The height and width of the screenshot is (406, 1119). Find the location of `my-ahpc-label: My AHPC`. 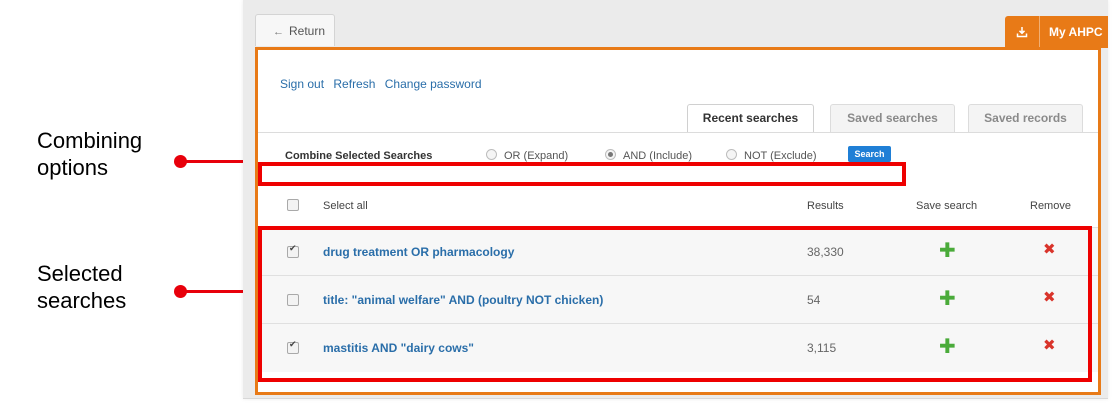

my-ahpc-label: My AHPC is located at coordinates (1076, 32).